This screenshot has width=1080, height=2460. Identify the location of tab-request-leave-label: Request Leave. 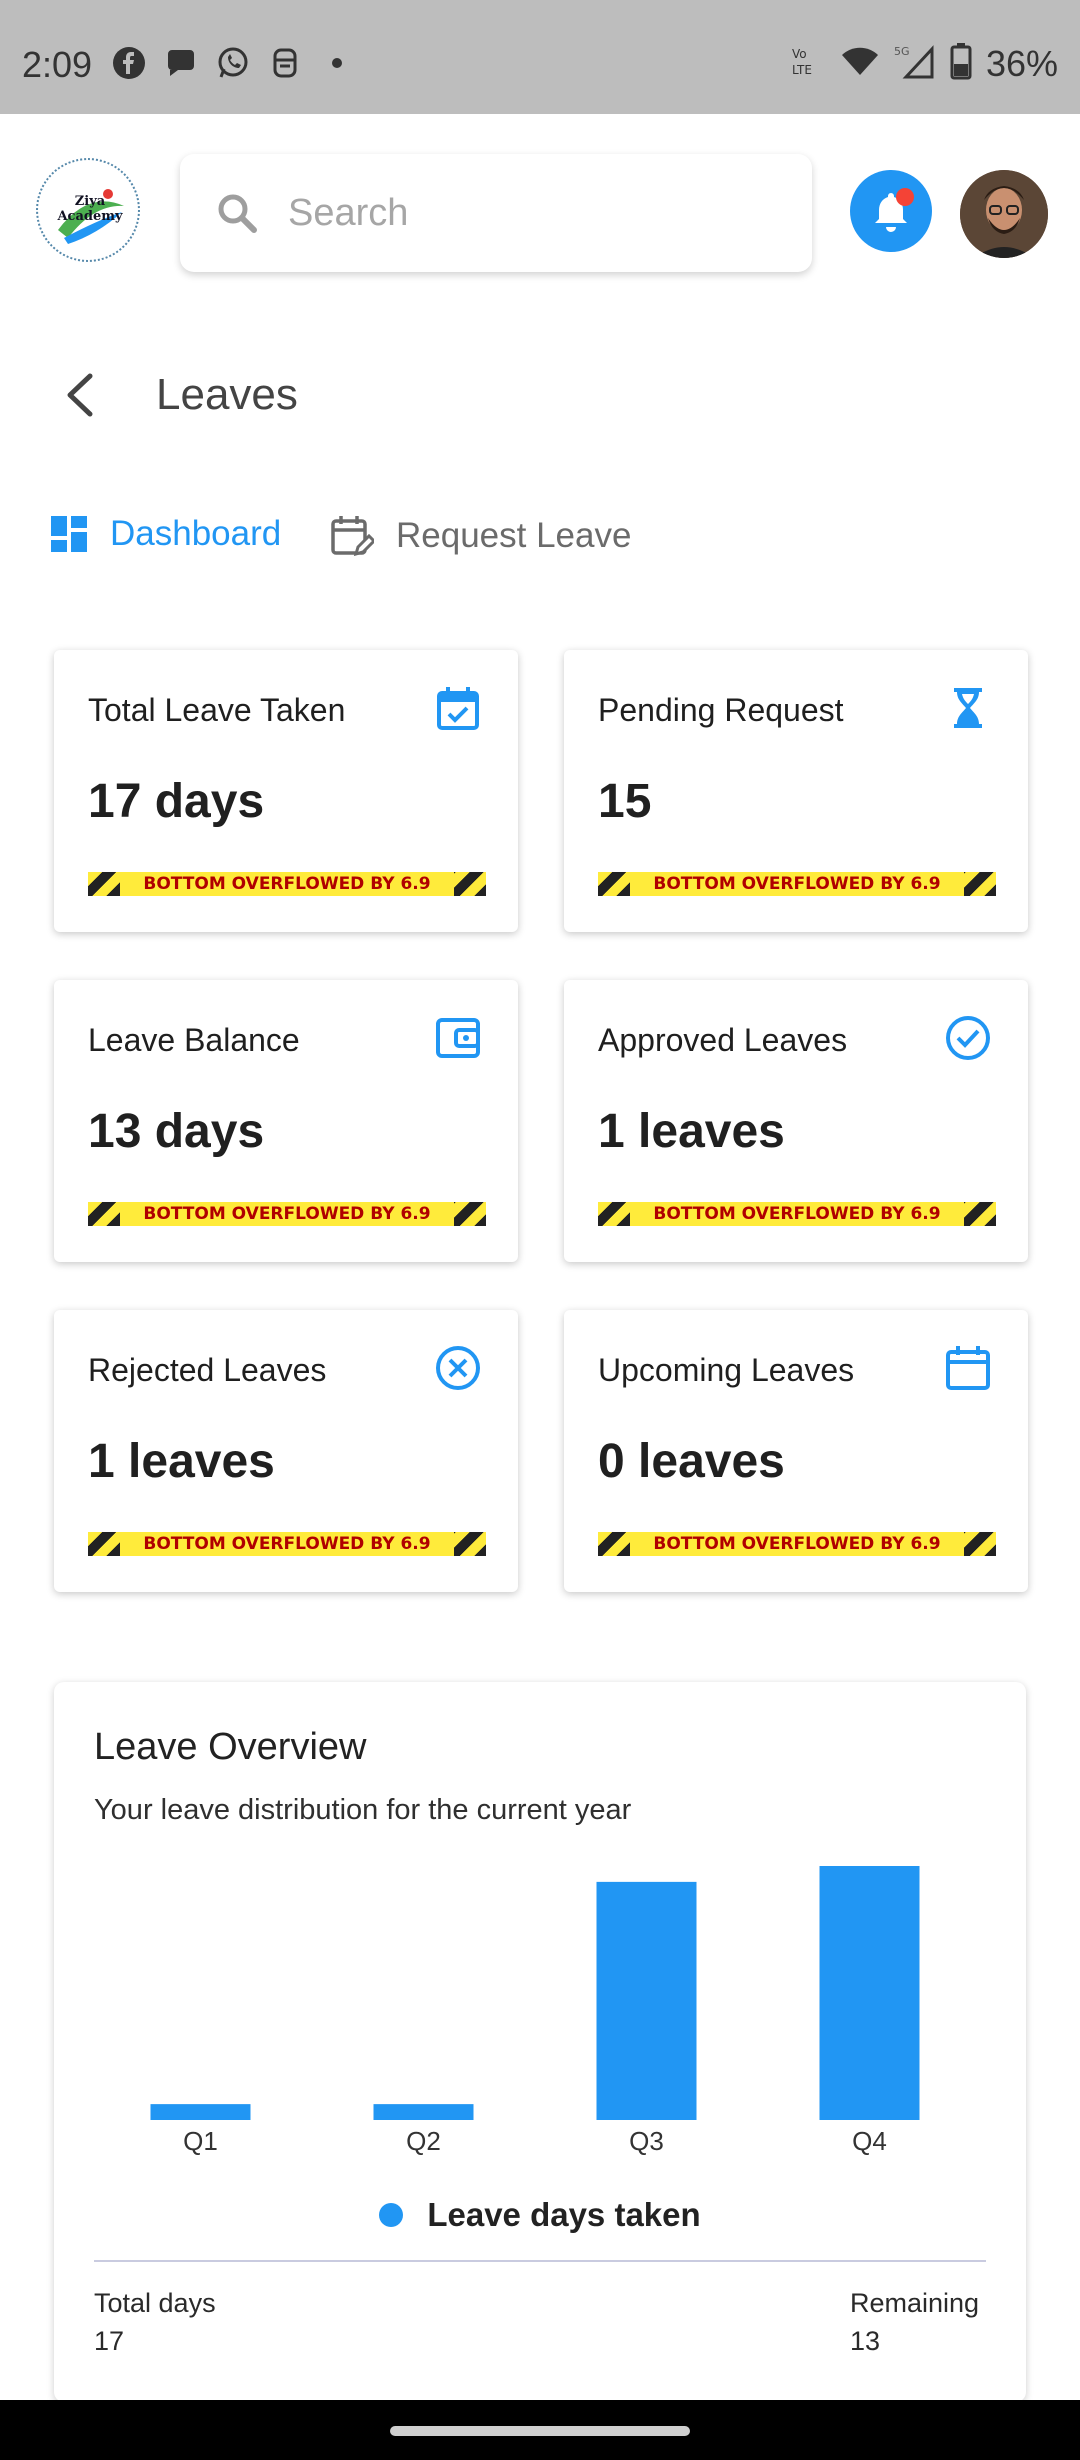
(514, 535).